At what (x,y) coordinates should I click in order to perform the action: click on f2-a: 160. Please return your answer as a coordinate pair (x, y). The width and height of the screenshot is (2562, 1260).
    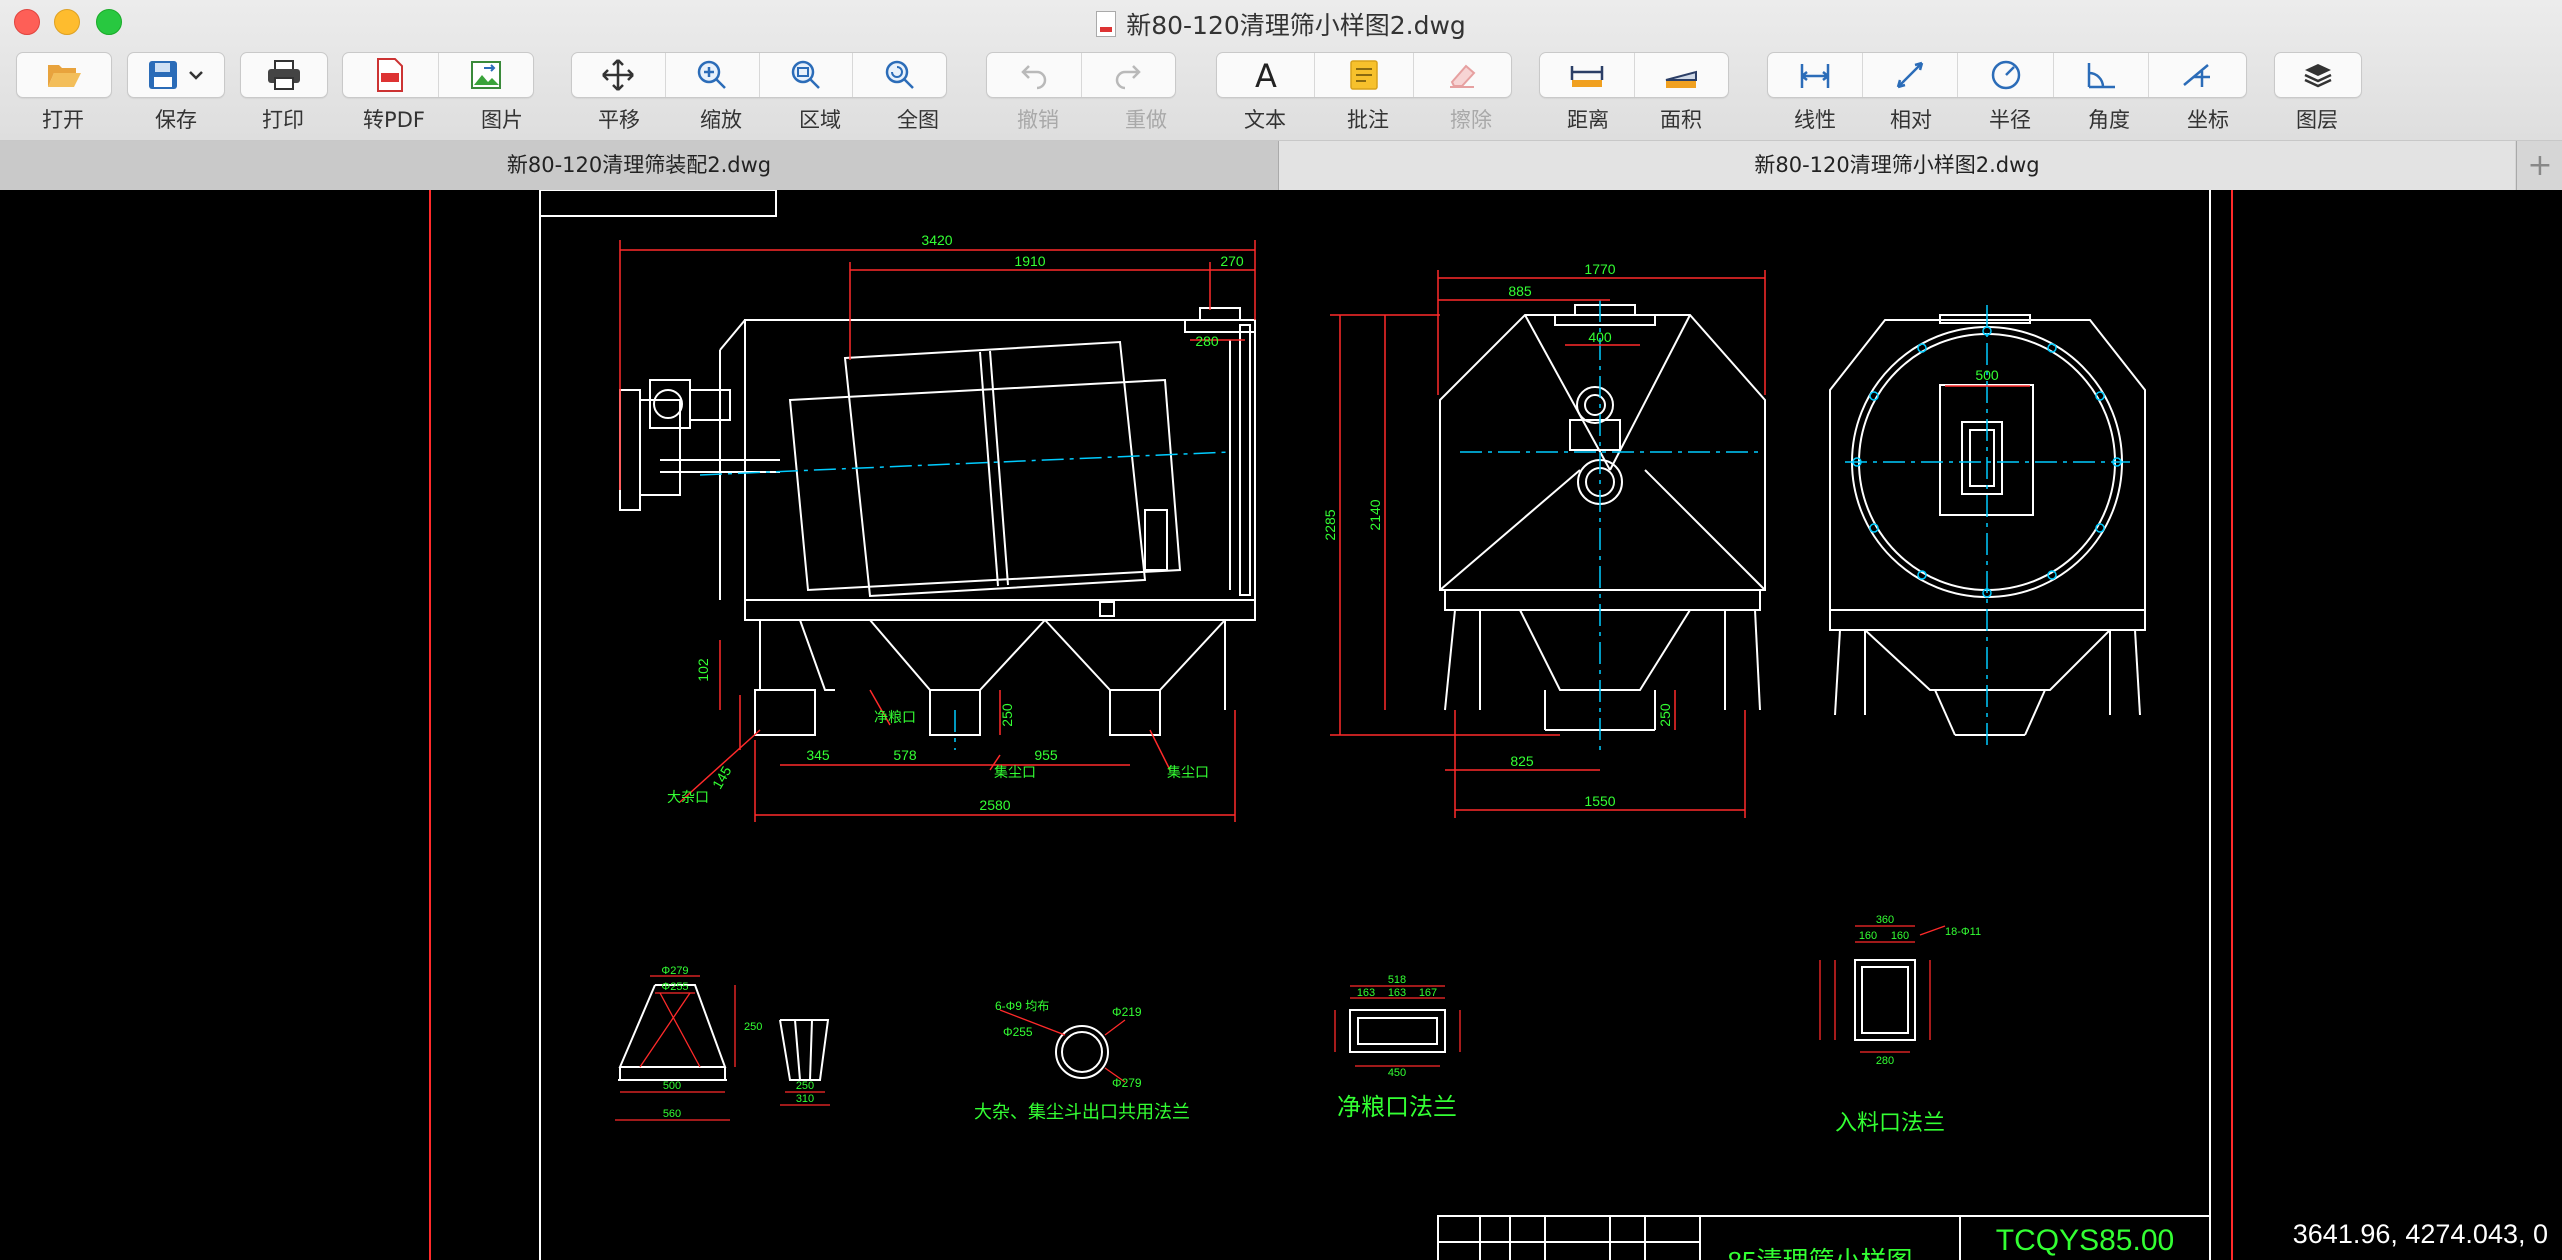
    Looking at the image, I should click on (1868, 936).